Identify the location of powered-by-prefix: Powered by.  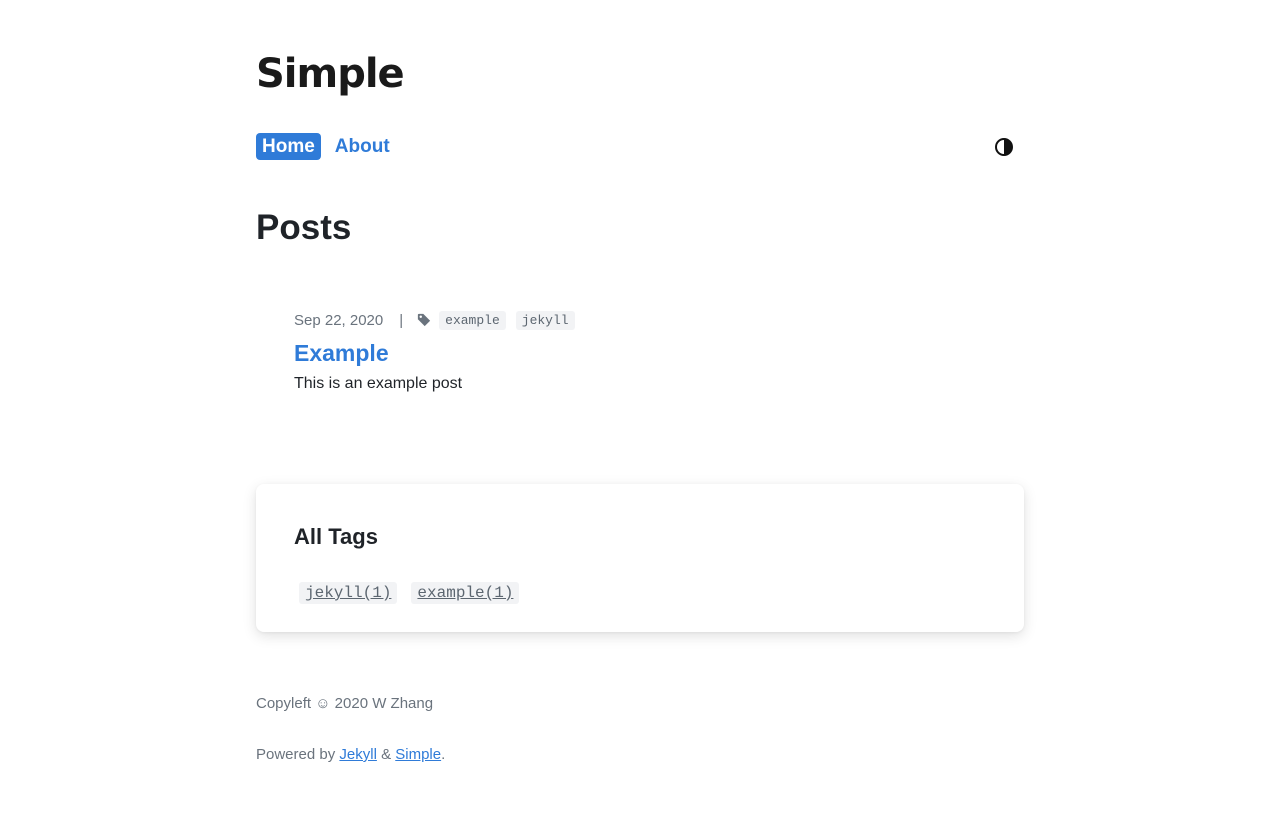
(298, 754).